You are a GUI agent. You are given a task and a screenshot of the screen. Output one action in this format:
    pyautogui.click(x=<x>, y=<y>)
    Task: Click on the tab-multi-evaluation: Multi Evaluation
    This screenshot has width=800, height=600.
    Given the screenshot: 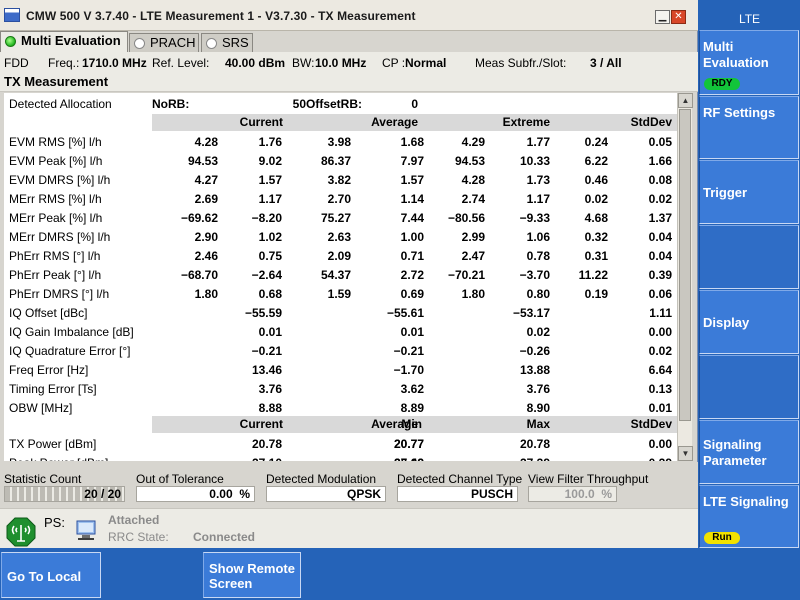 What is the action you would take?
    pyautogui.click(x=64, y=41)
    